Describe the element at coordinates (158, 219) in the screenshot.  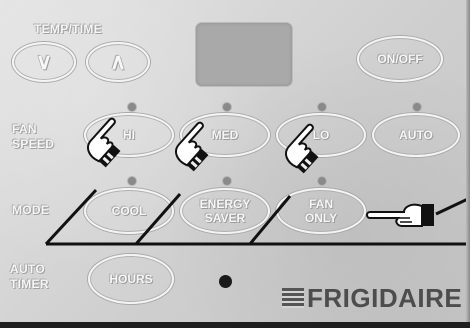
I see `pointer-line-med` at that location.